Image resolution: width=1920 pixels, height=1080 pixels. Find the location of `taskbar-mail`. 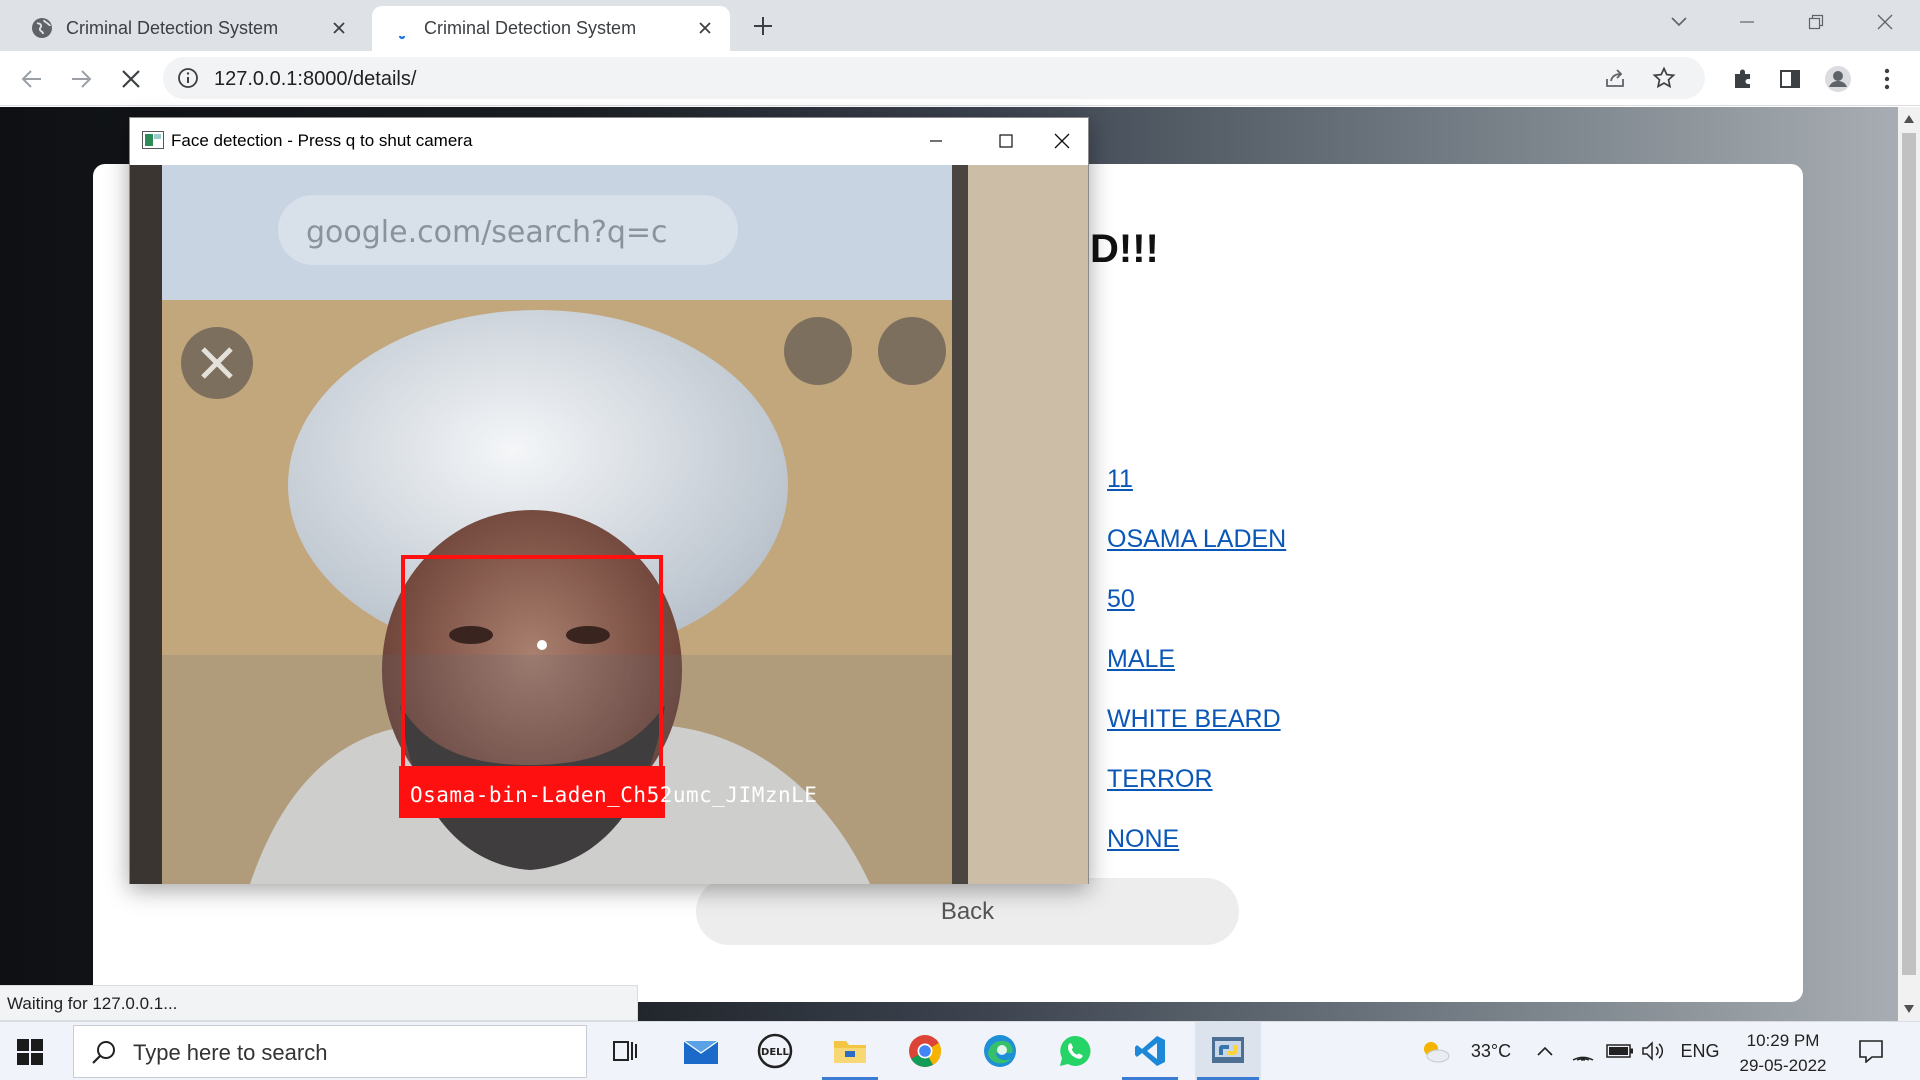

taskbar-mail is located at coordinates (701, 1051).